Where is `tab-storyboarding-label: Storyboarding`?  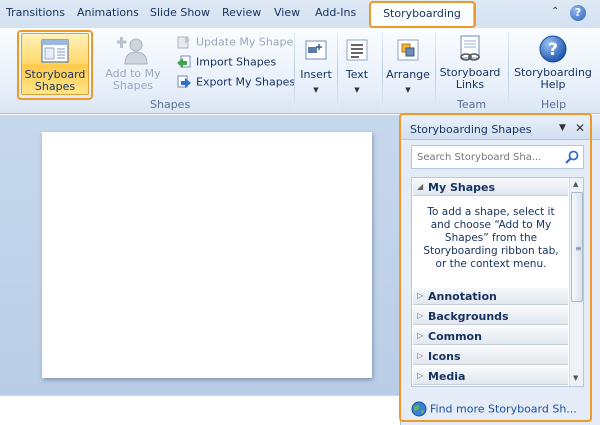 tab-storyboarding-label: Storyboarding is located at coordinates (422, 13).